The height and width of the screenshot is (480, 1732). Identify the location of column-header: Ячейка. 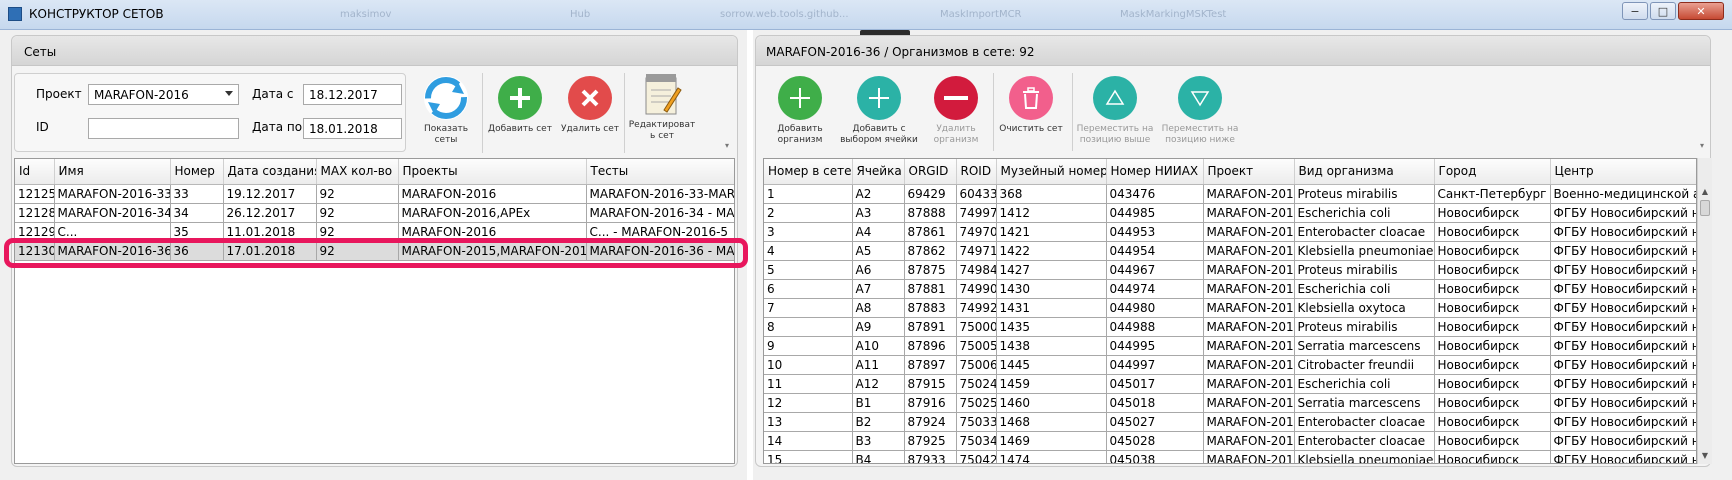
(878, 172).